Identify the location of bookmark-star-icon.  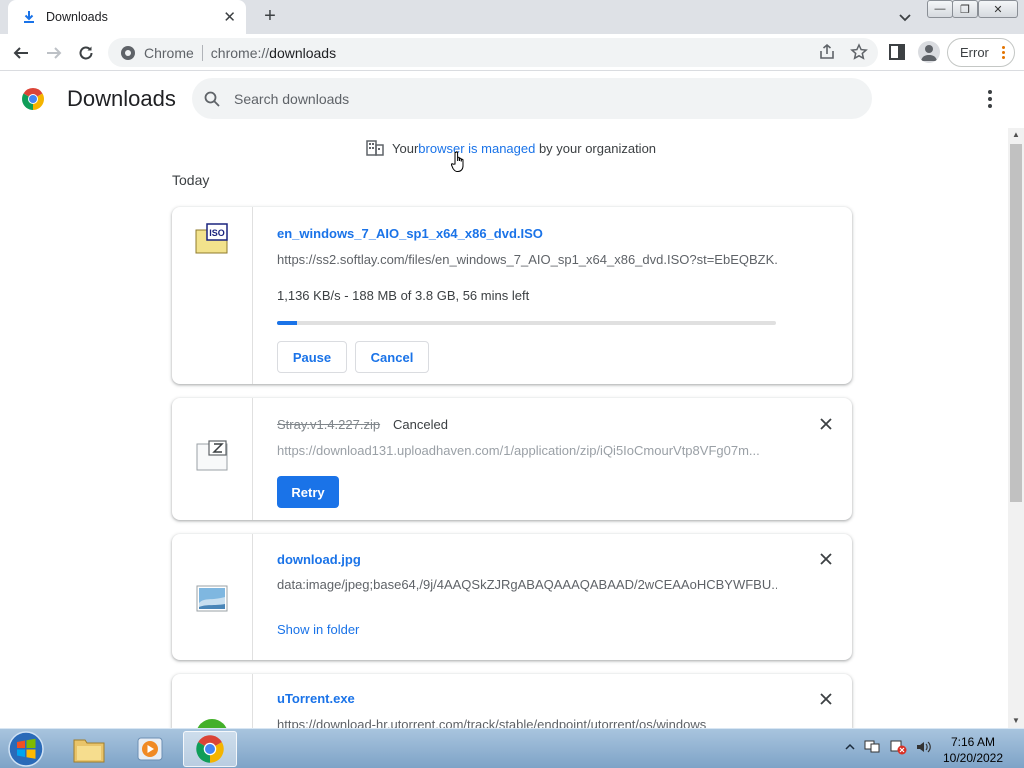
(859, 52).